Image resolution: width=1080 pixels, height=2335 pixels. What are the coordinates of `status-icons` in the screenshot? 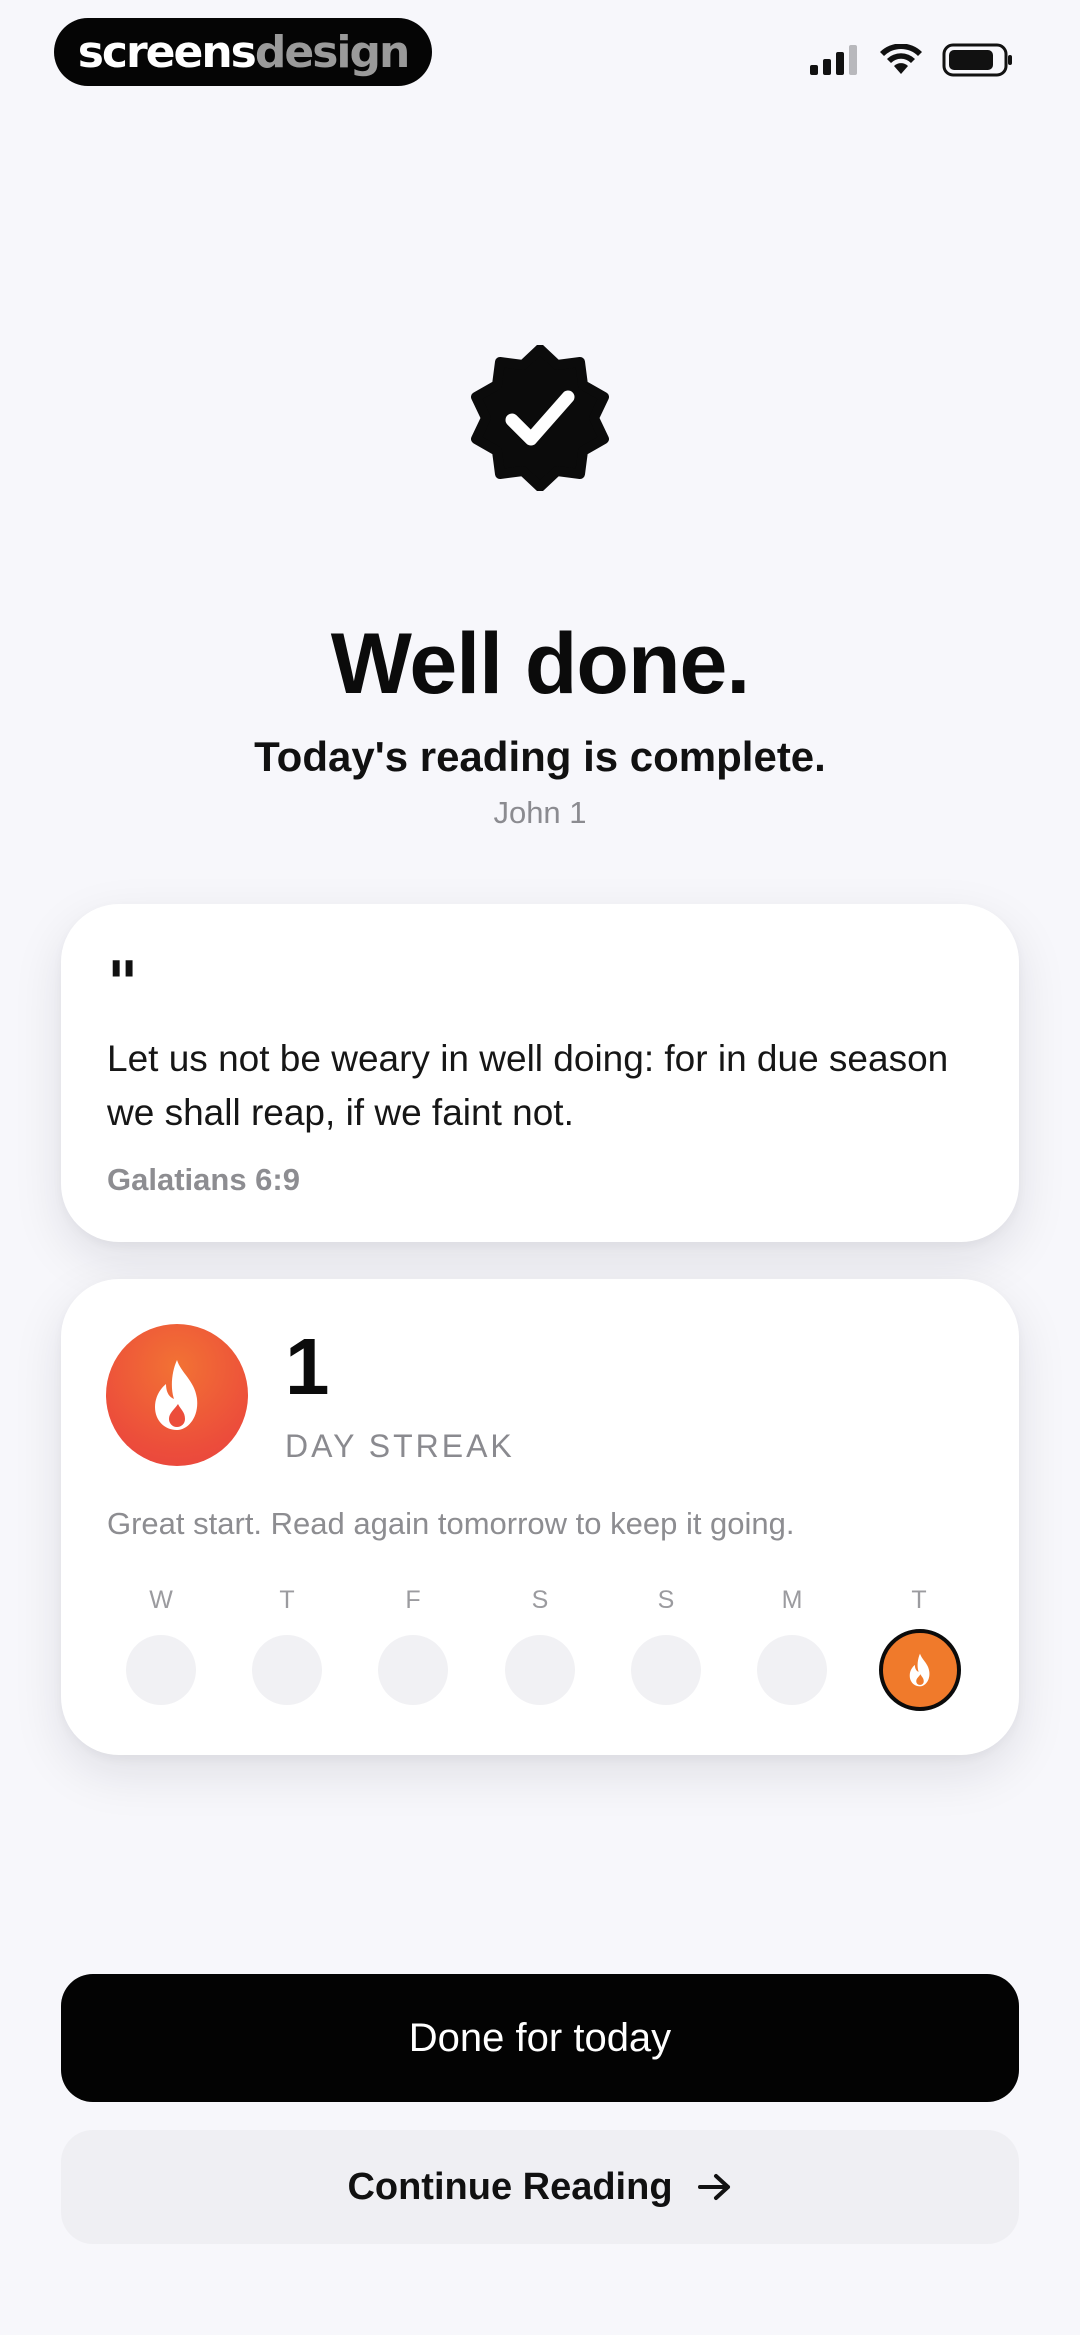 It's located at (912, 60).